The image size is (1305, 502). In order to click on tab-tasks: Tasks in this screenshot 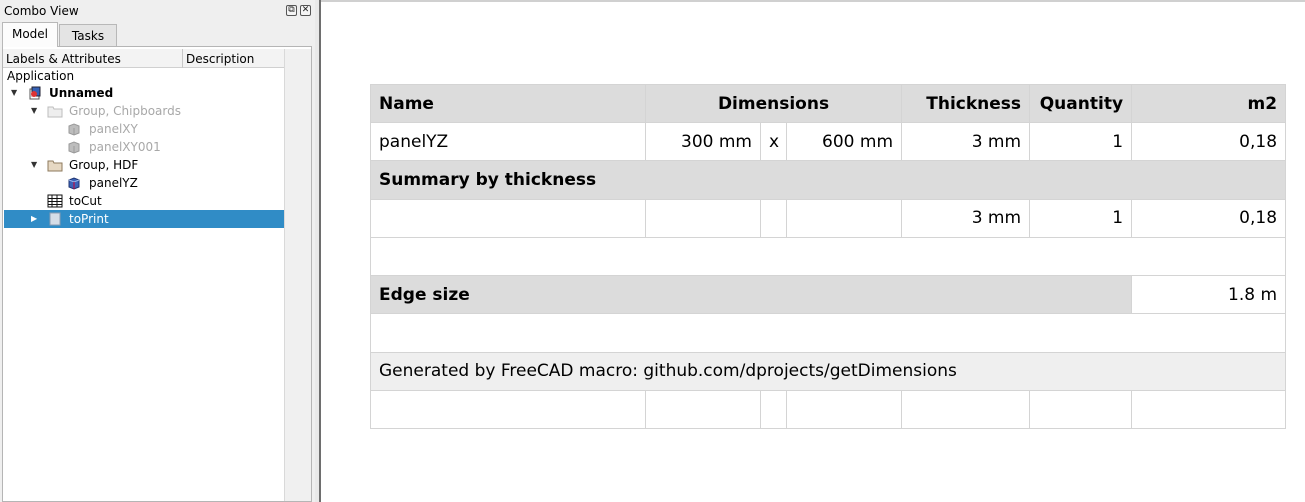, I will do `click(88, 35)`.